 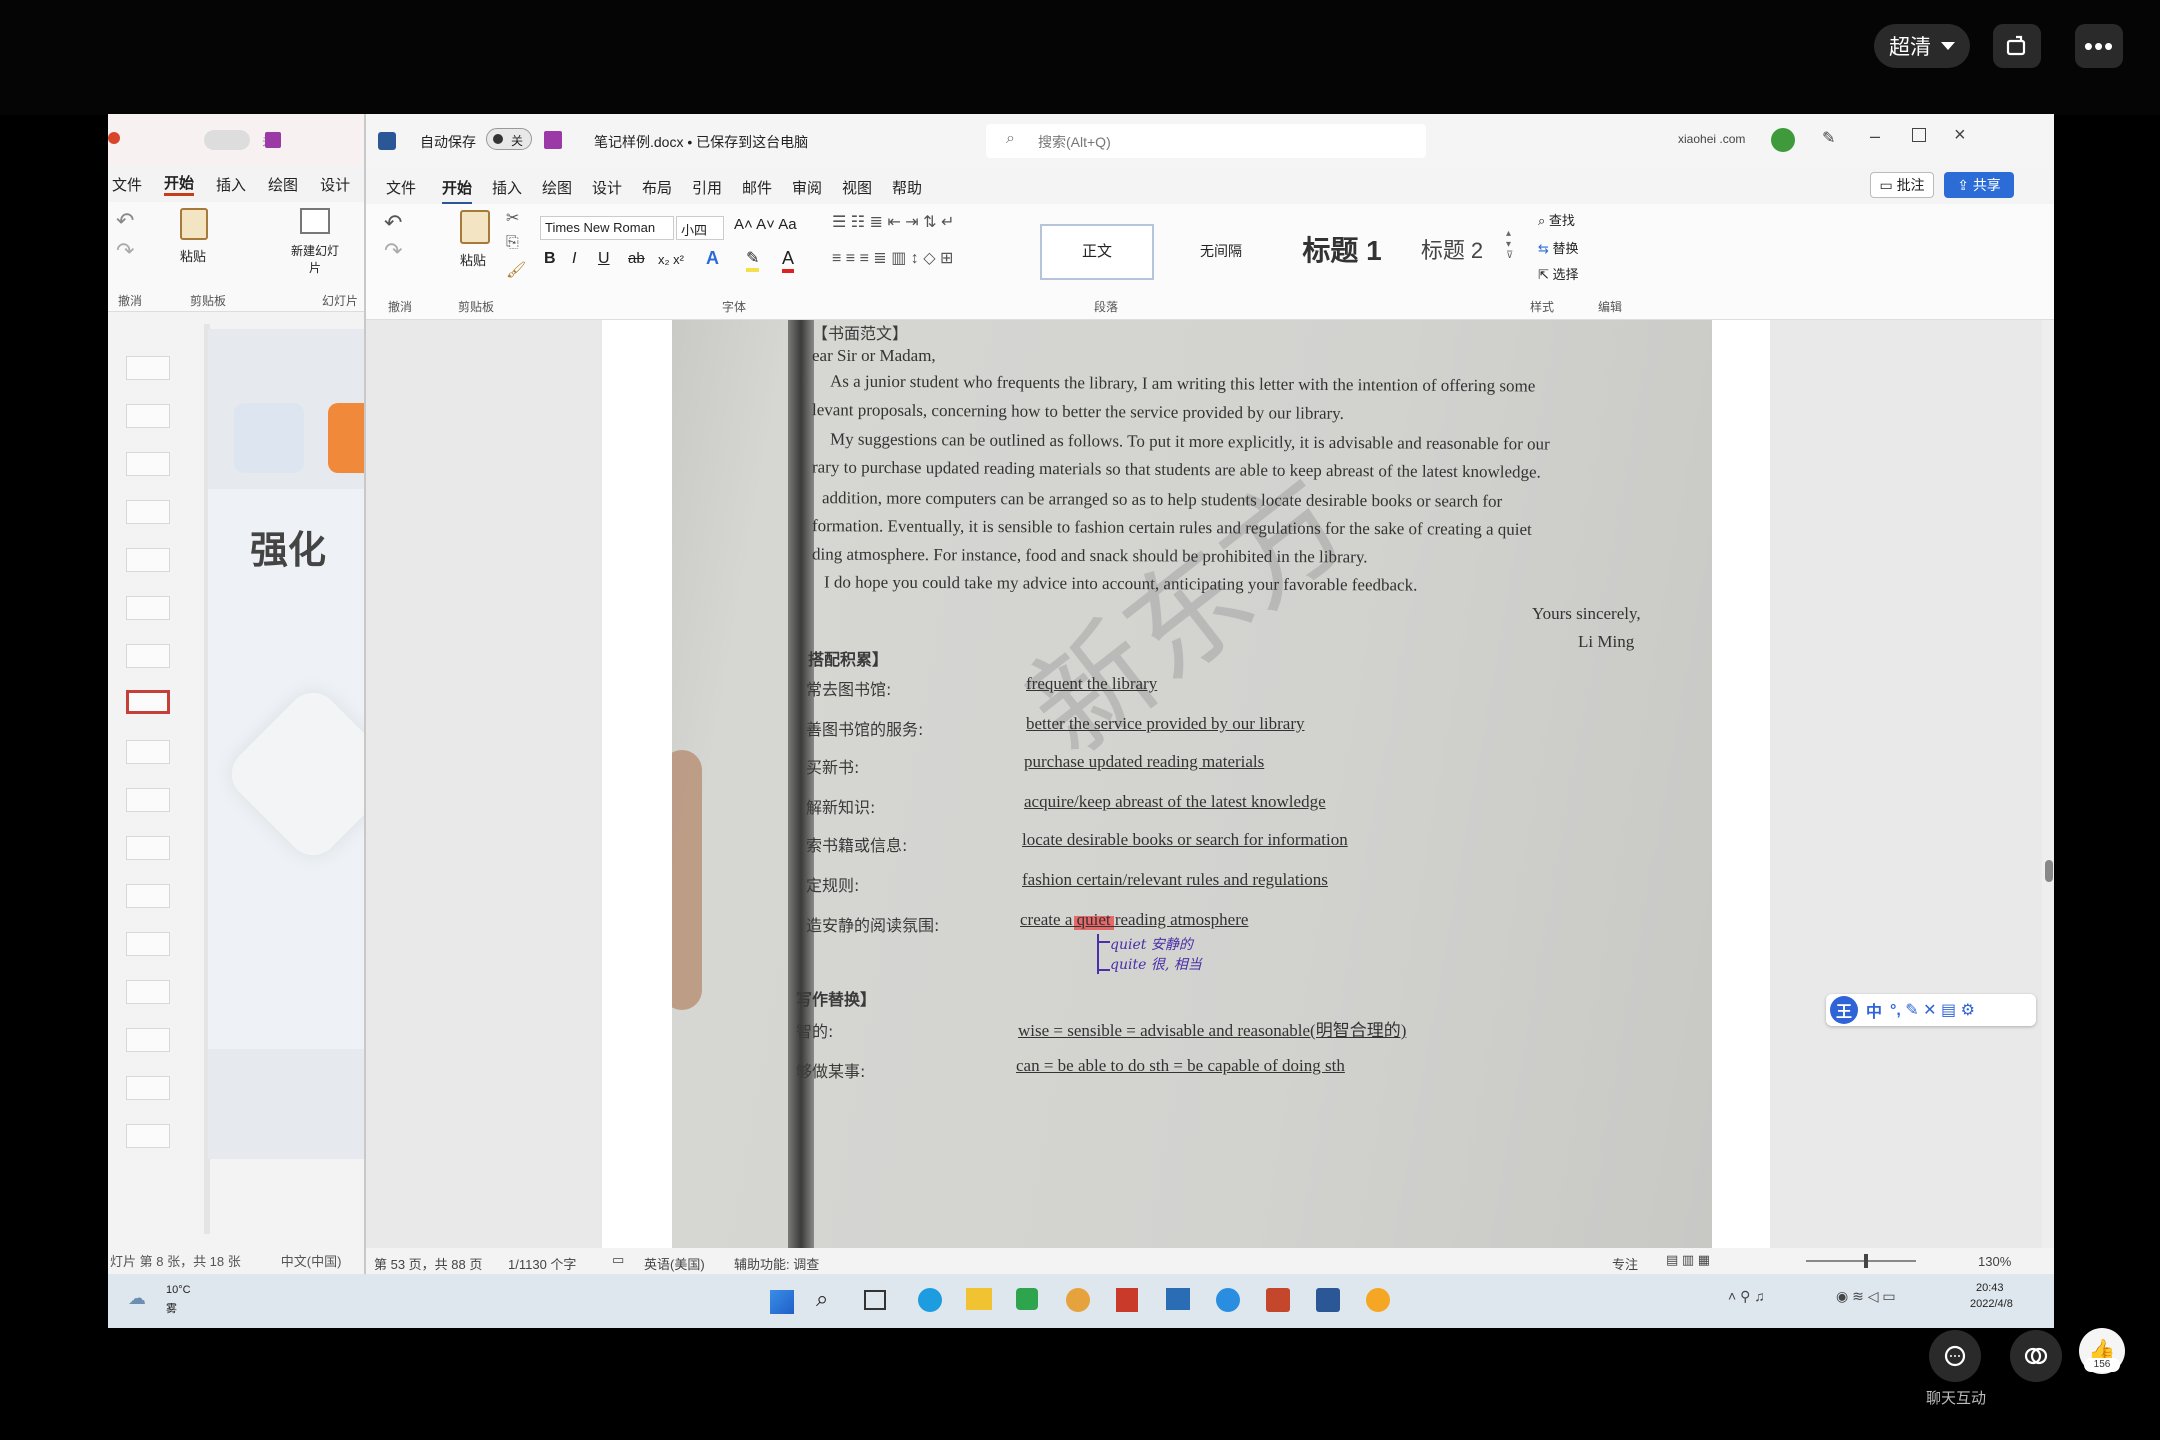 I want to click on tab-design: 设计, so click(x=607, y=187).